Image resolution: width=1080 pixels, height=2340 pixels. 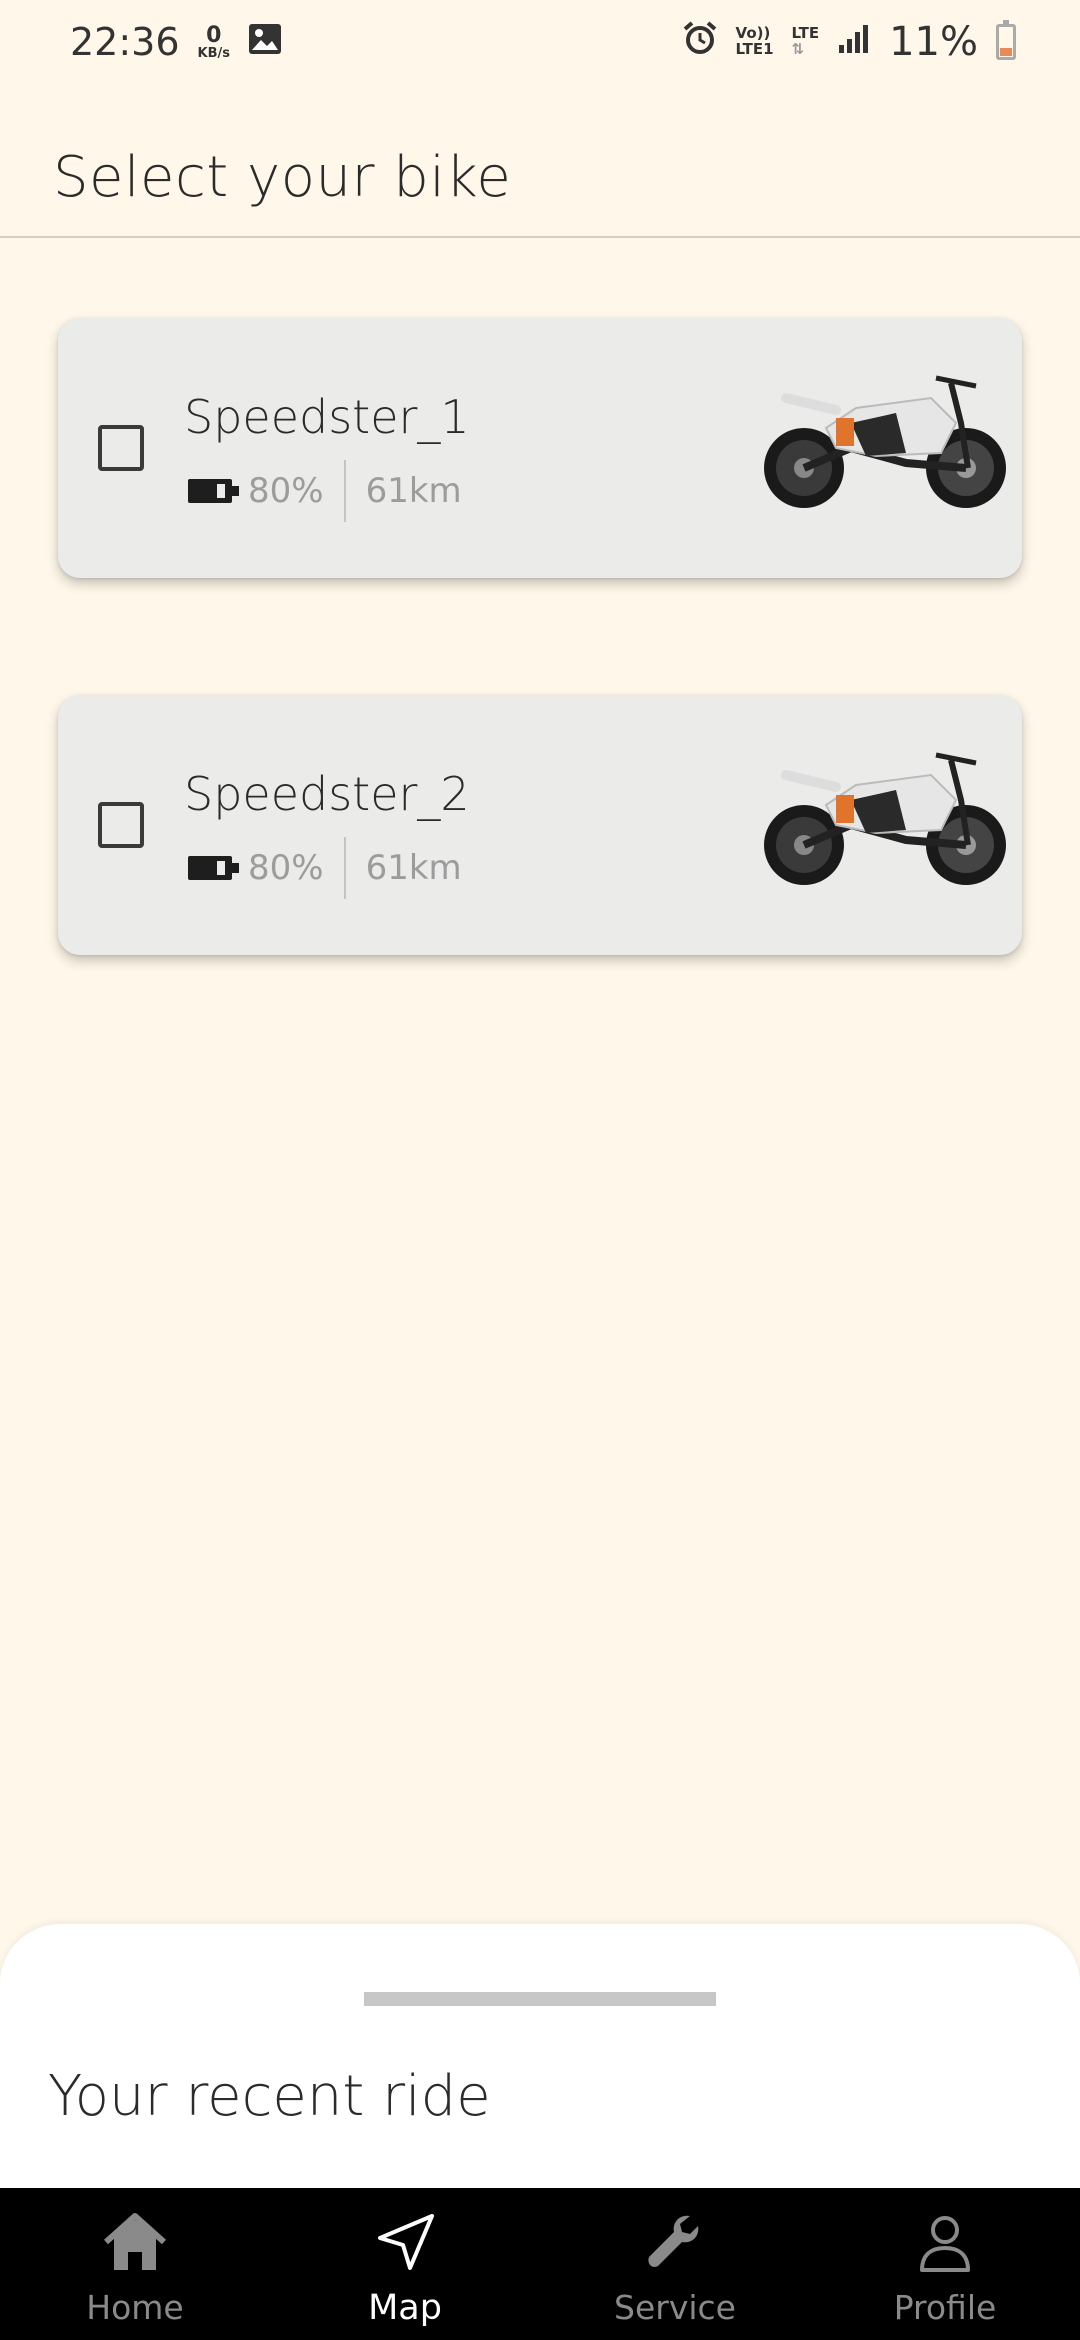 What do you see at coordinates (933, 42) in the screenshot?
I see `battery-percent: 11%` at bounding box center [933, 42].